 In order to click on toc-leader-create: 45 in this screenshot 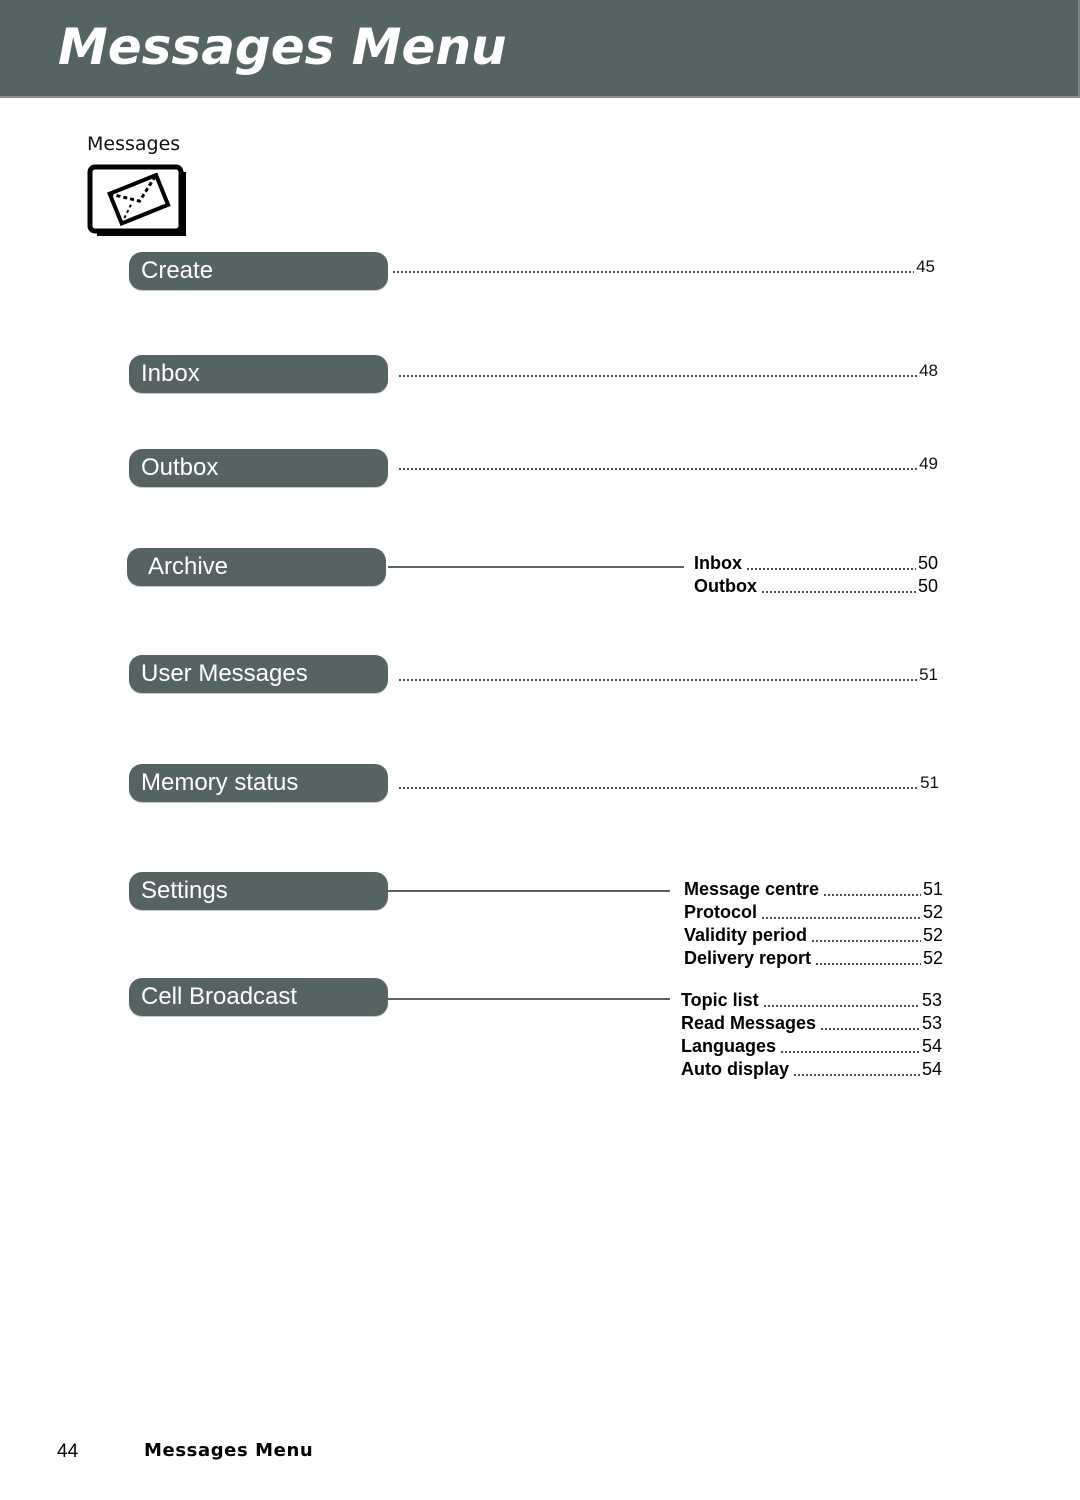, I will do `click(663, 267)`.